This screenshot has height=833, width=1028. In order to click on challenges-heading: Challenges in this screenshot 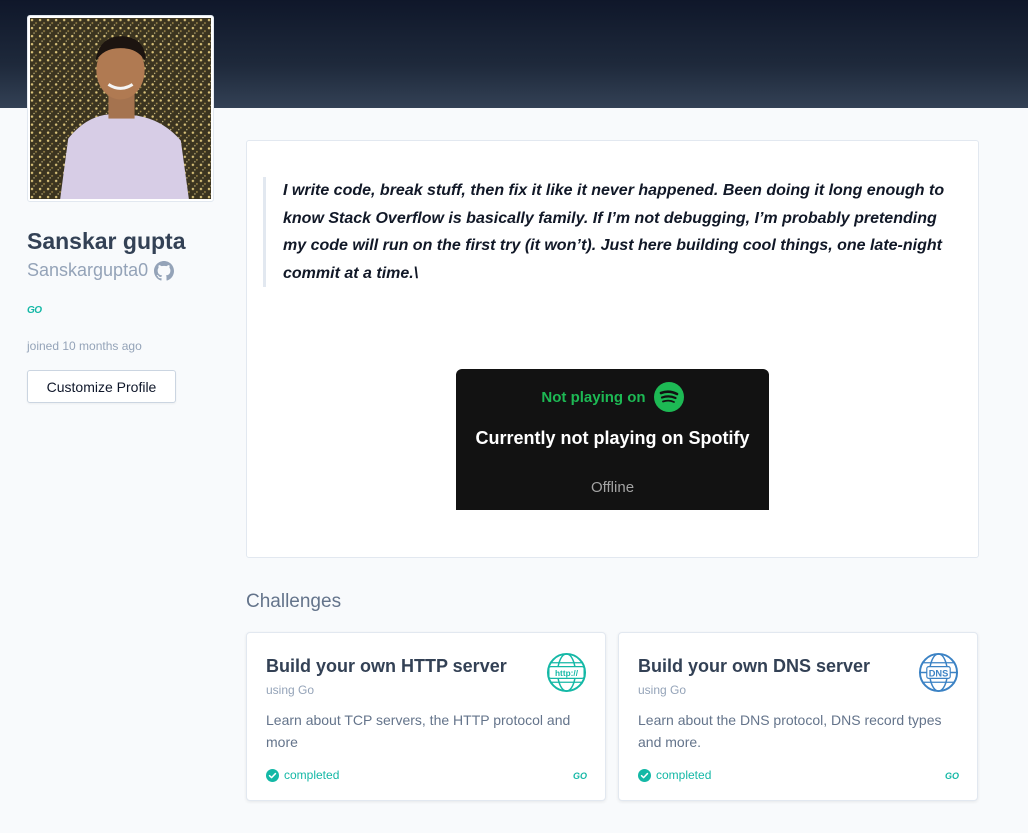, I will do `click(294, 601)`.